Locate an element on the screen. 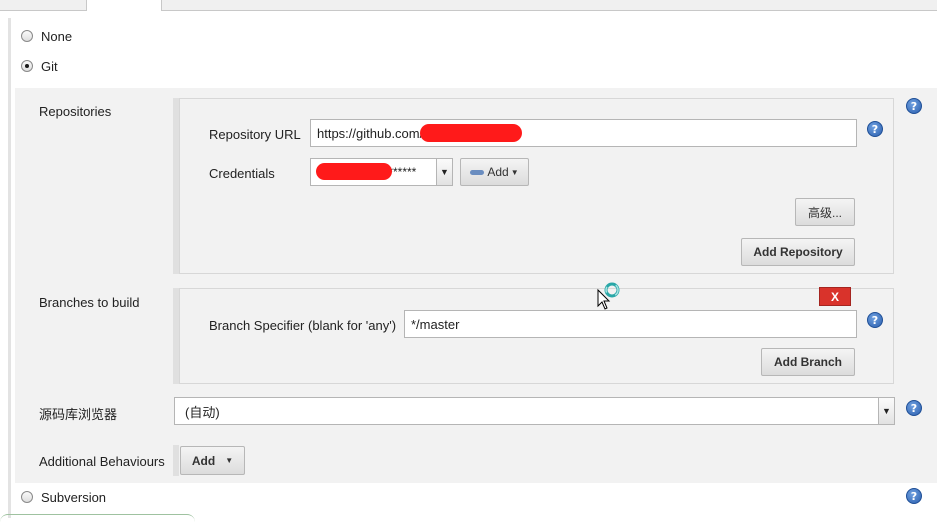  radio-label-none: None is located at coordinates (57, 36).